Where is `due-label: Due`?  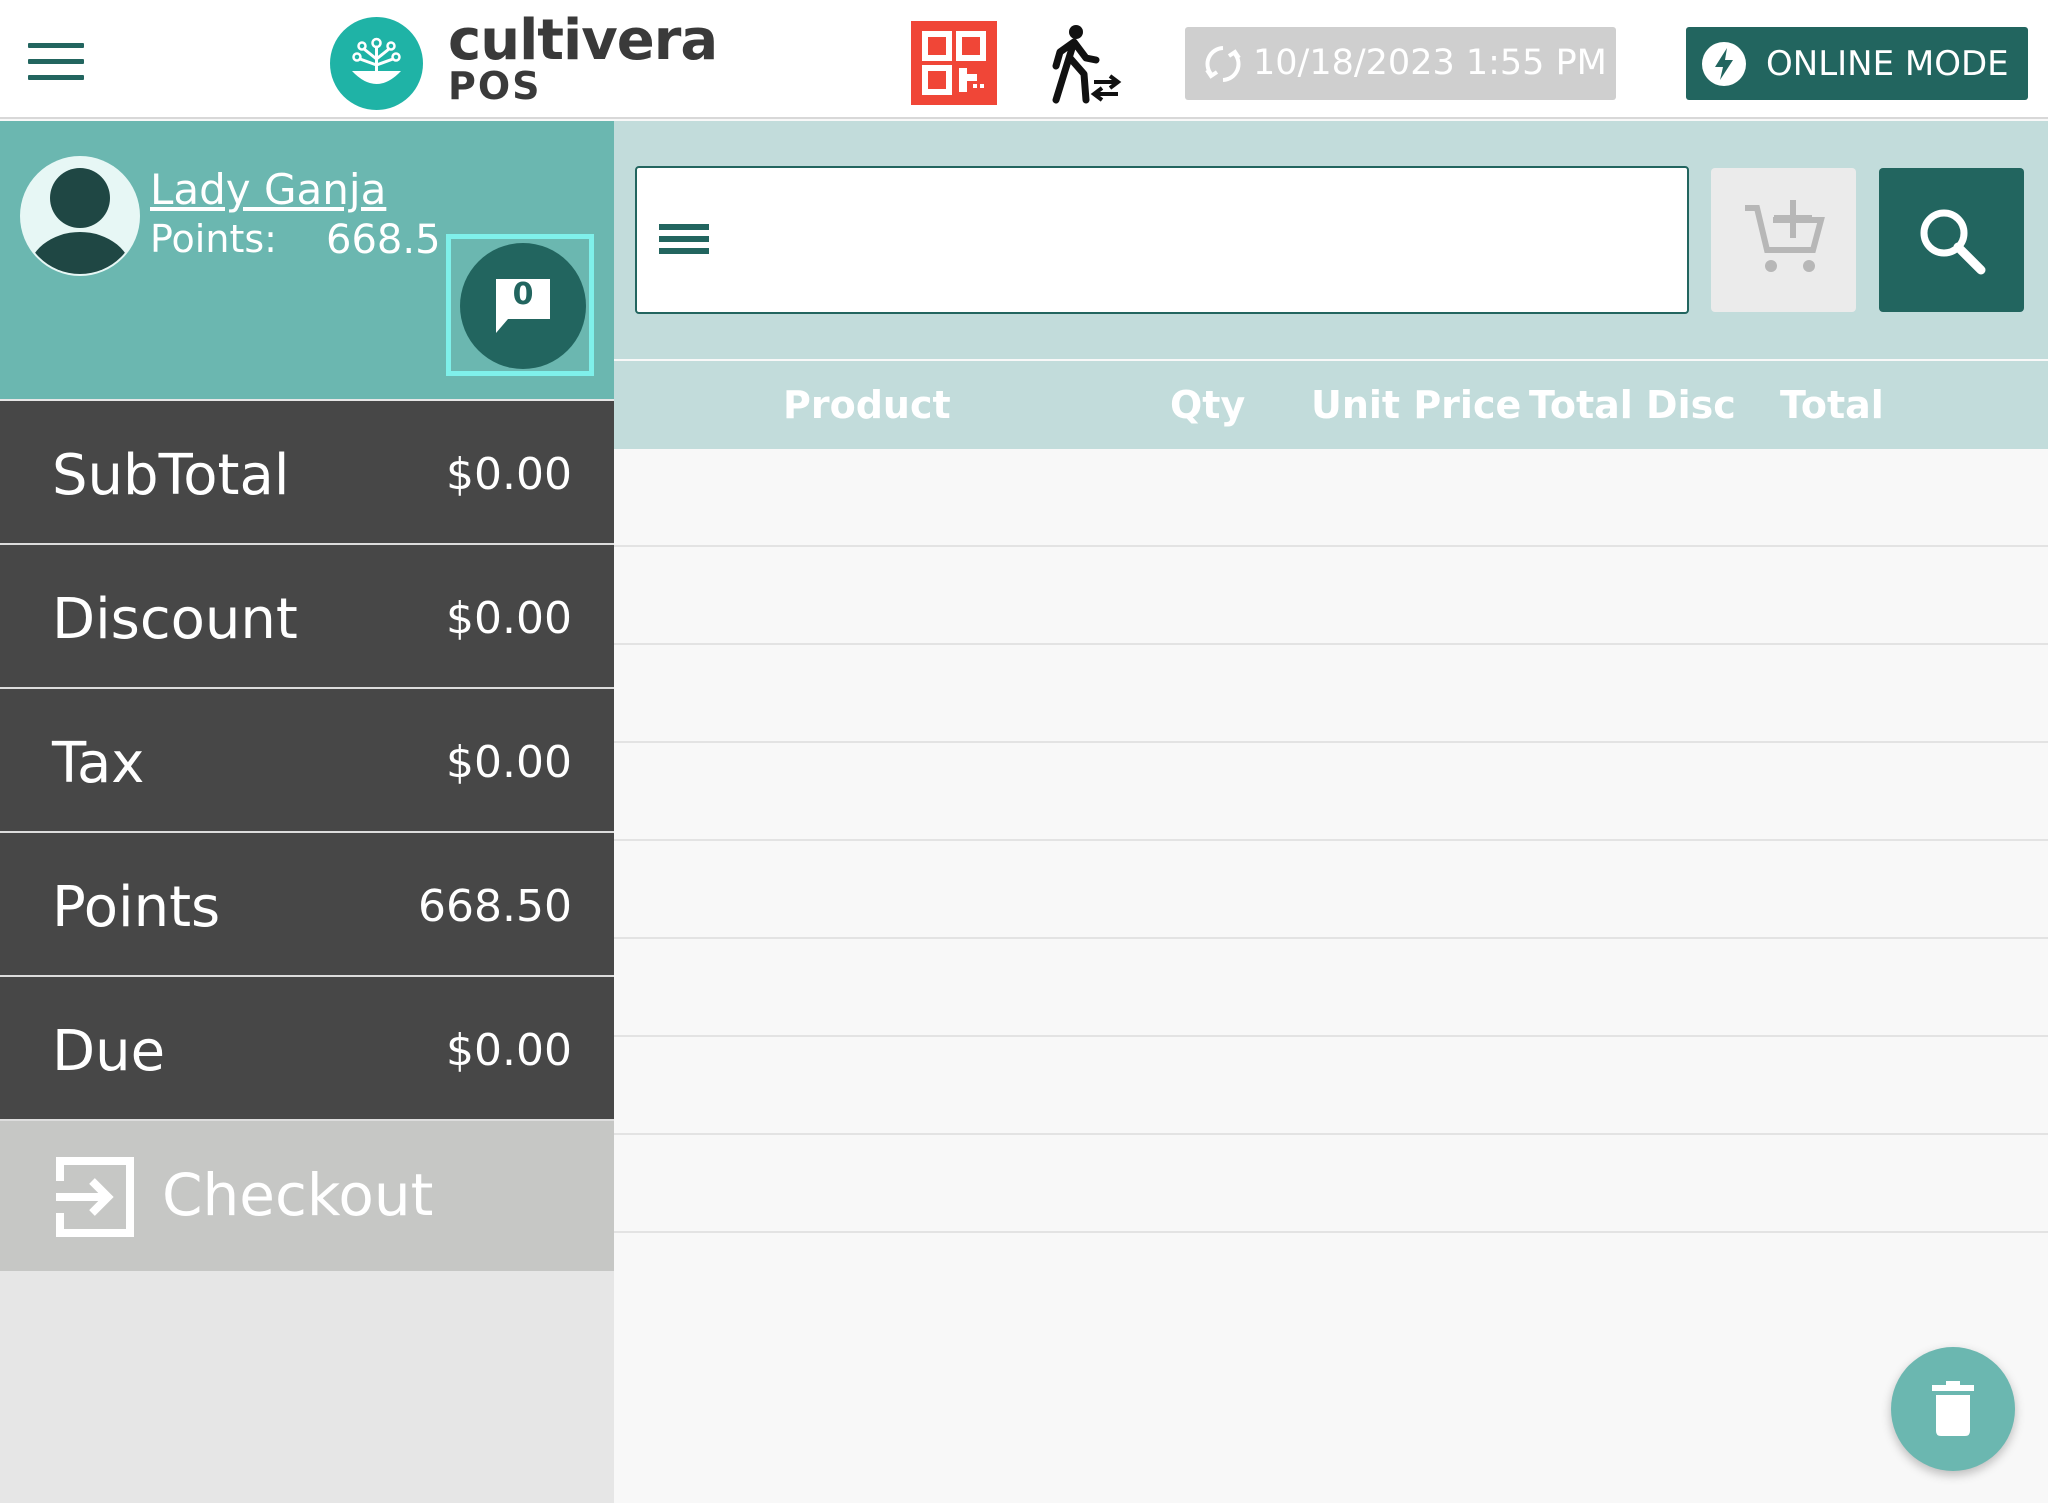 due-label: Due is located at coordinates (109, 1051).